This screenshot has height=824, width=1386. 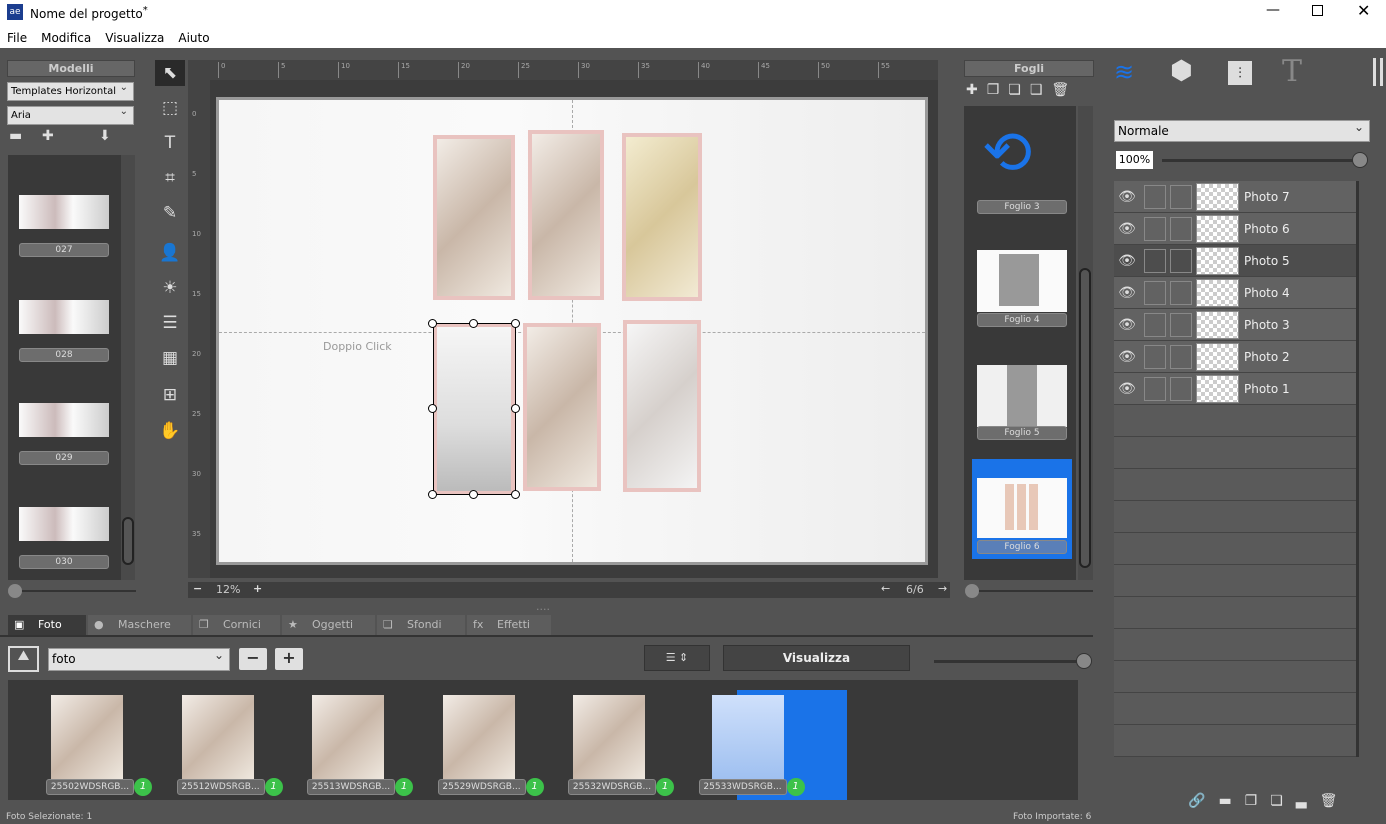 What do you see at coordinates (942, 588) in the screenshot?
I see `next-page-button: →` at bounding box center [942, 588].